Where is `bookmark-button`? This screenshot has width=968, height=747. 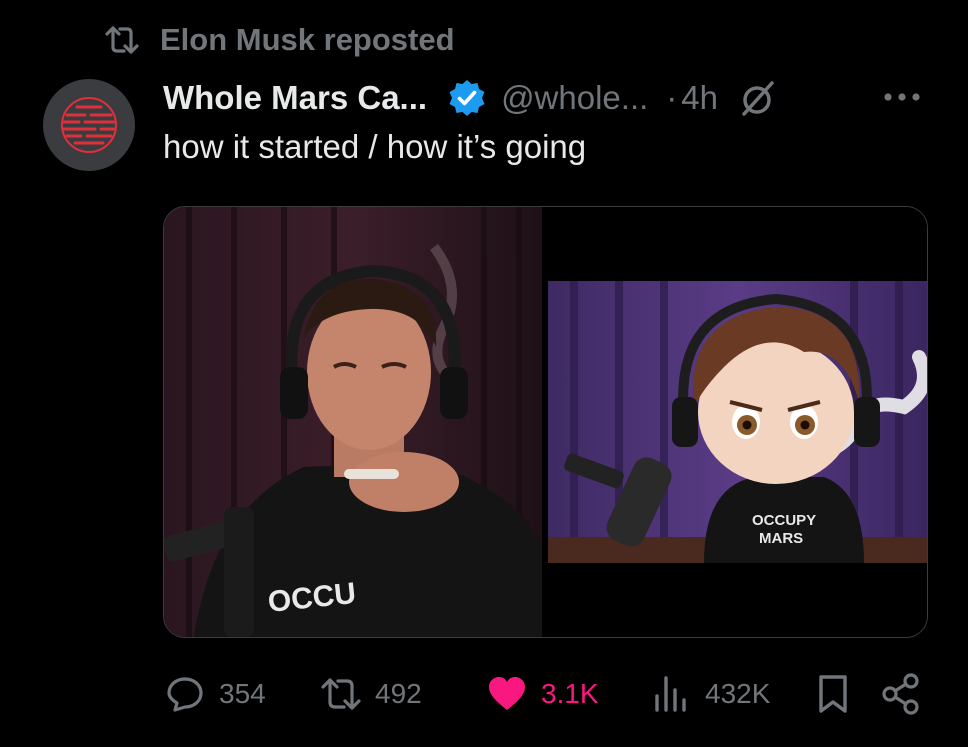 bookmark-button is located at coordinates (833, 694).